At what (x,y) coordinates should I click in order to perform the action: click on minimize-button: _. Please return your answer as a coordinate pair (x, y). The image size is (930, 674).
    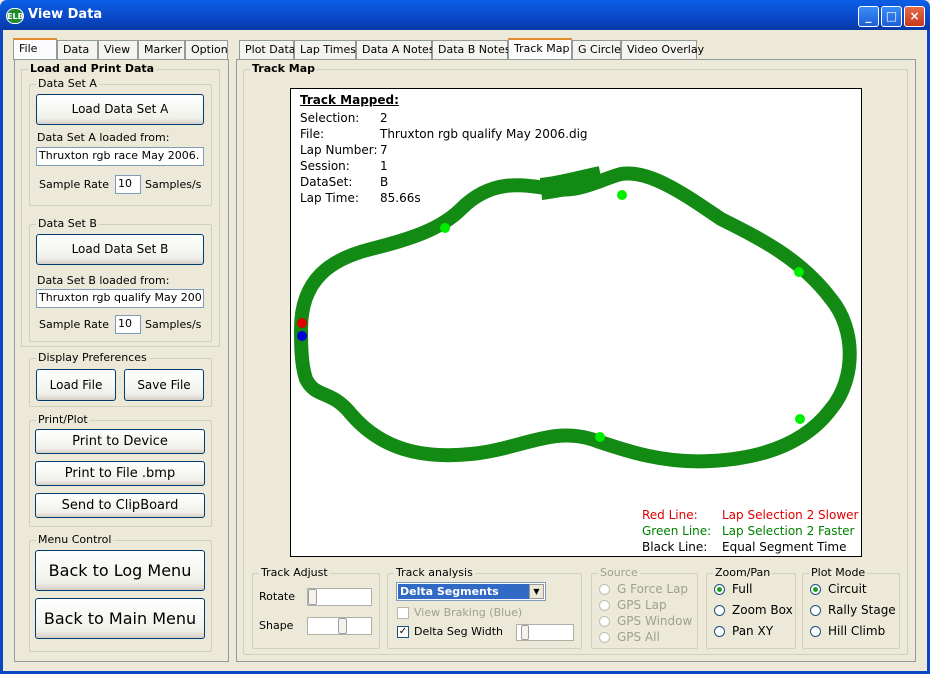
    Looking at the image, I should click on (868, 16).